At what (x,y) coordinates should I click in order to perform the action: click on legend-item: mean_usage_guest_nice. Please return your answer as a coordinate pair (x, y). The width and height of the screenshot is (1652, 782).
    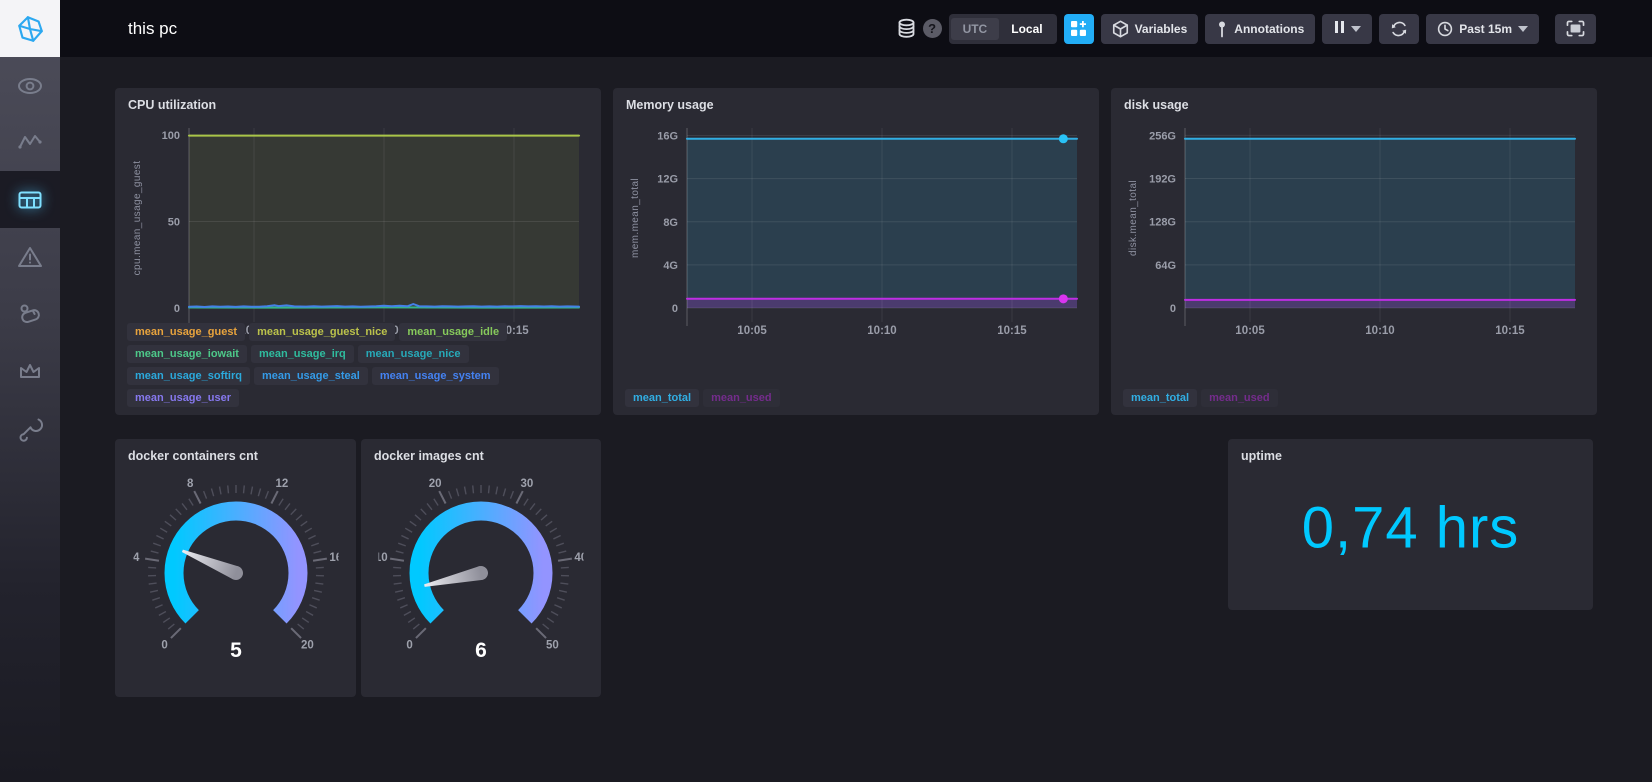
    Looking at the image, I should click on (322, 332).